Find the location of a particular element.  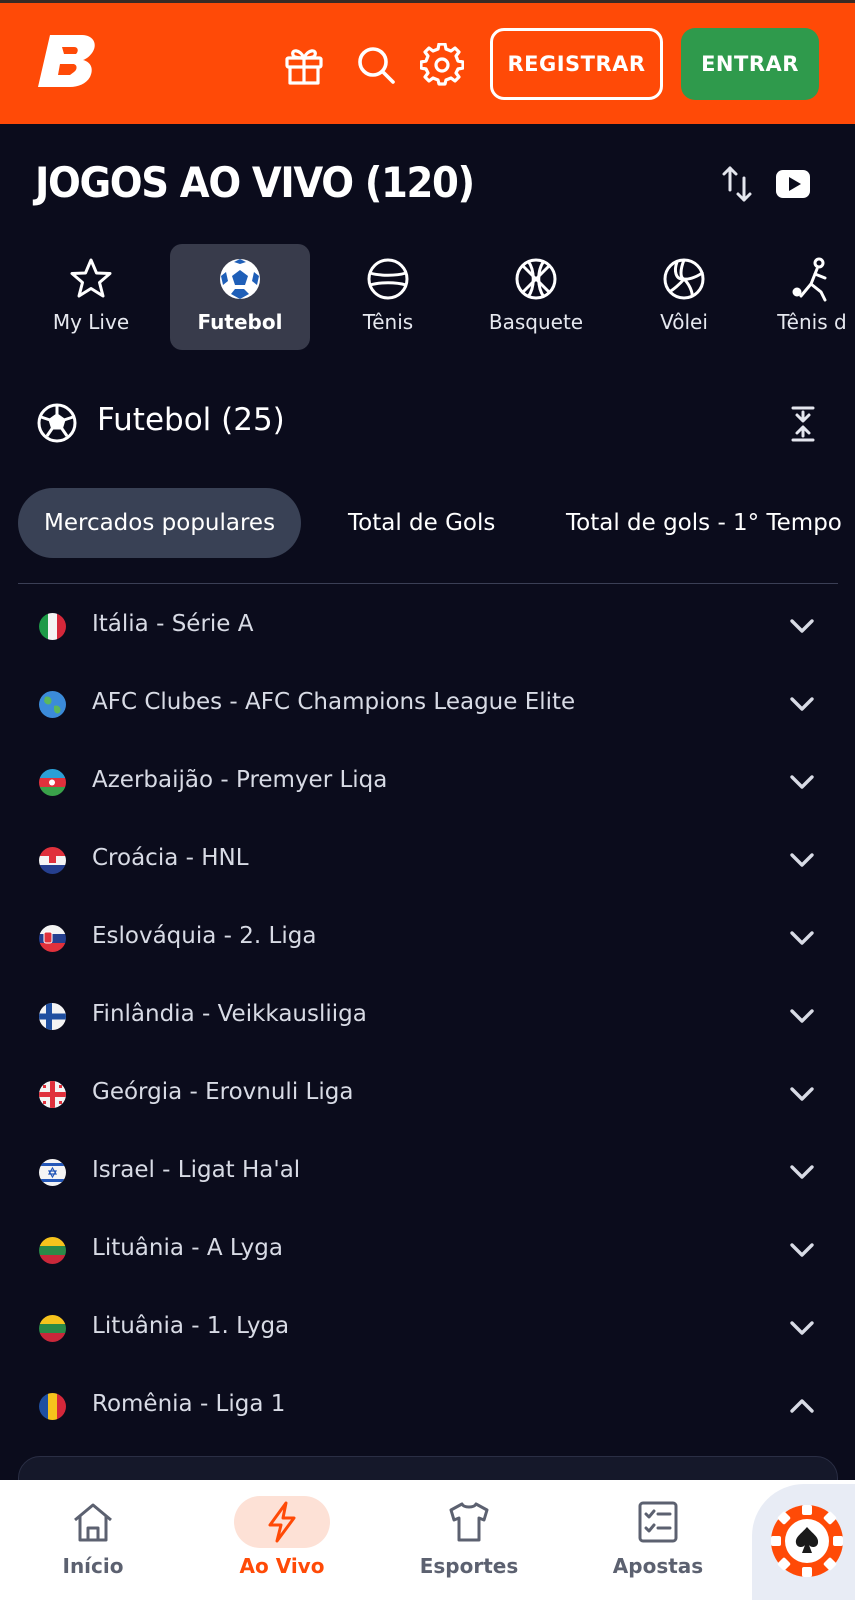

login-button: ENTRAR is located at coordinates (750, 64).